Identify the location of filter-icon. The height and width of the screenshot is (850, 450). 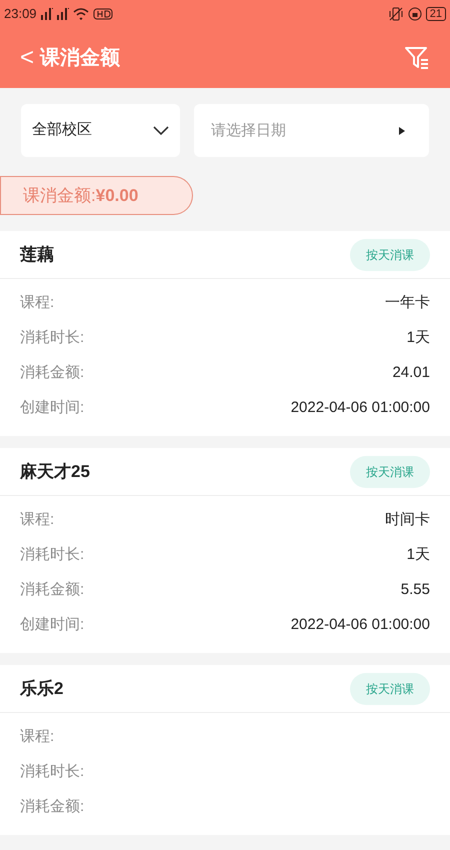
(417, 58).